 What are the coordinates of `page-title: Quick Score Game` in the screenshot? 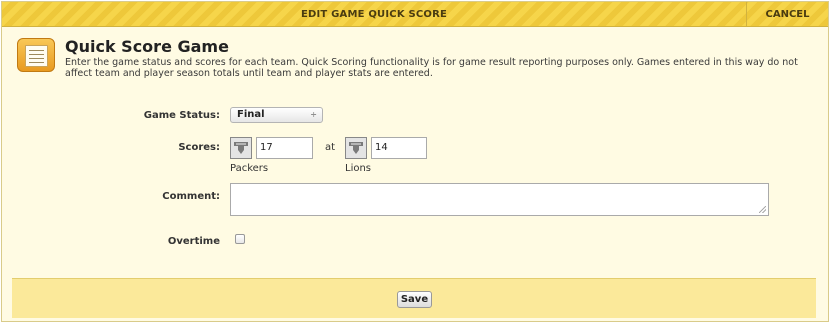 It's located at (147, 46).